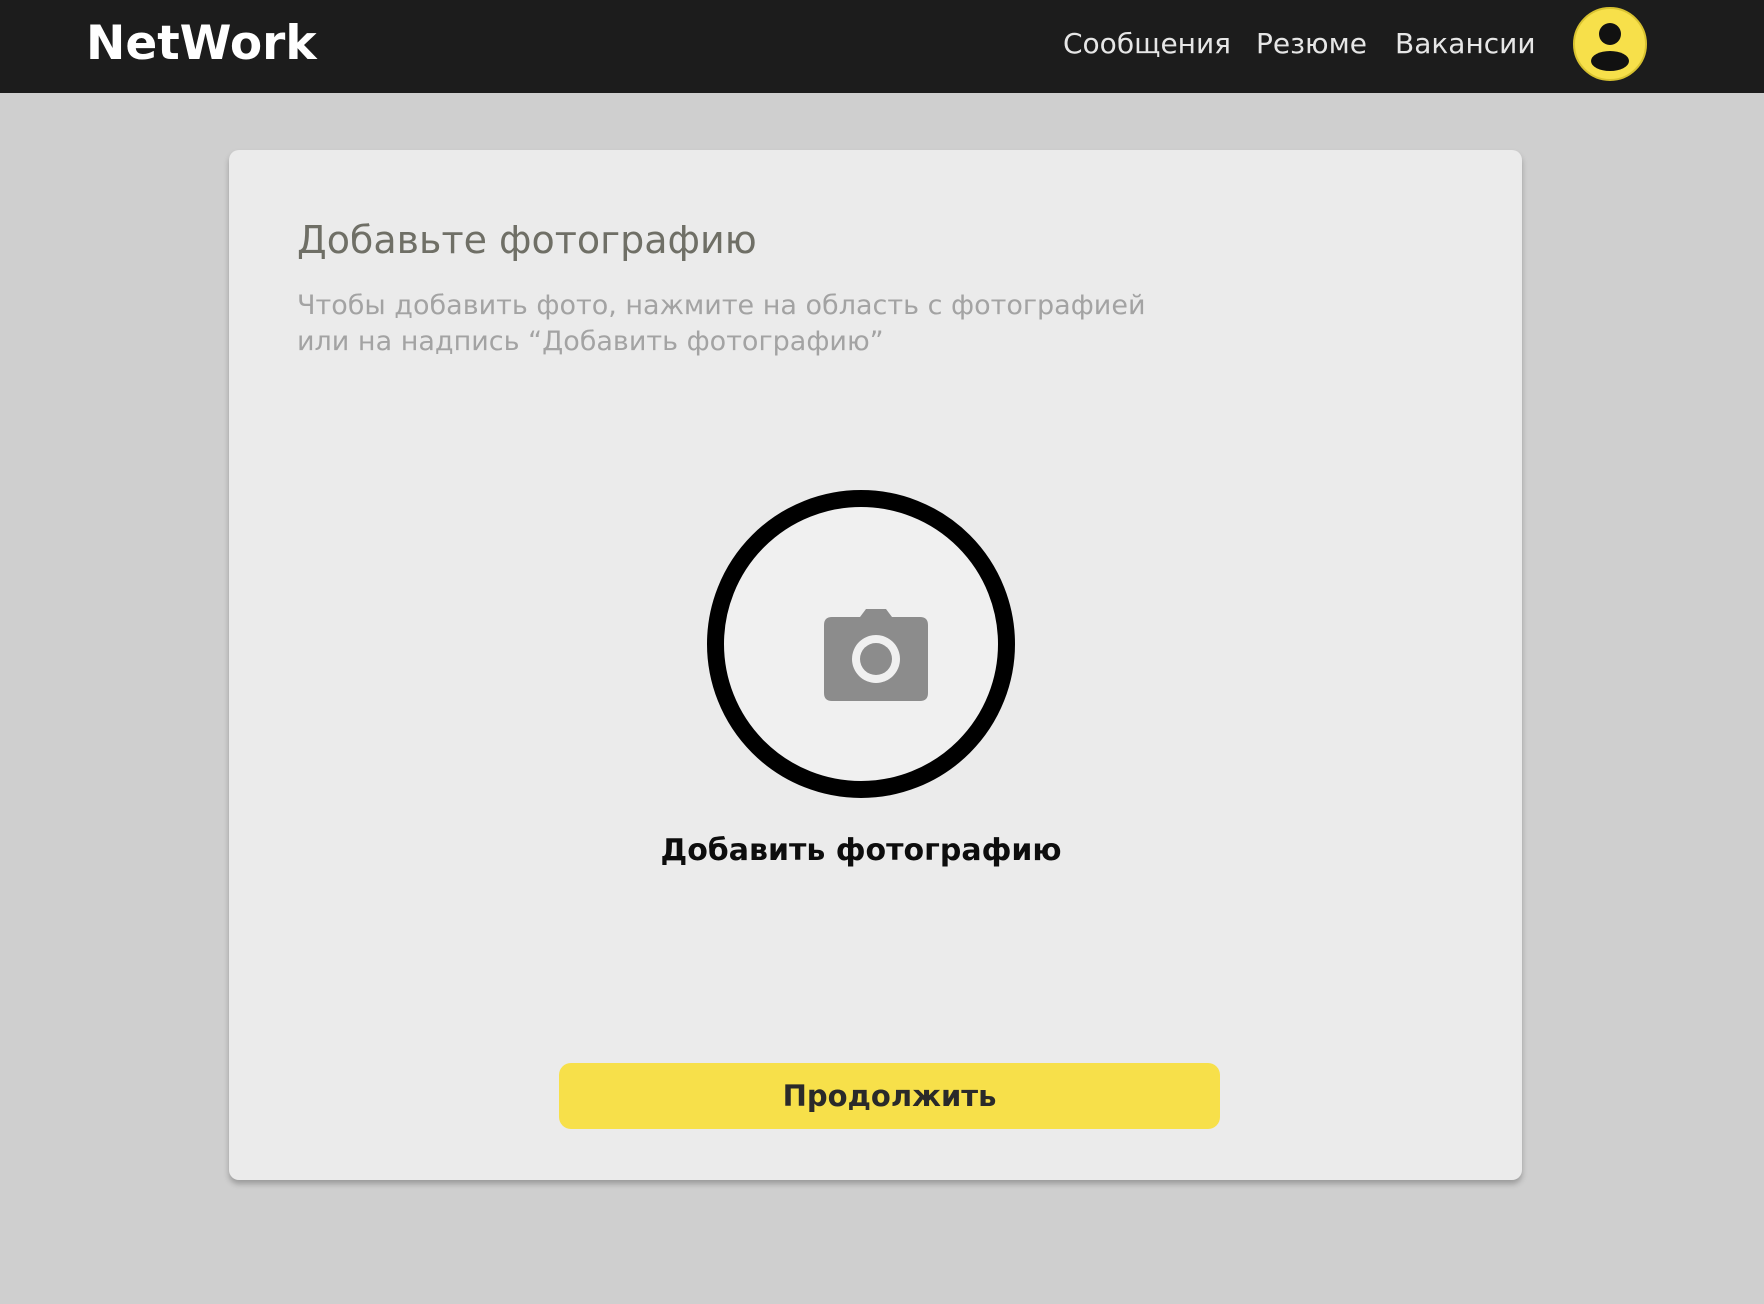 Image resolution: width=1764 pixels, height=1304 pixels. Describe the element at coordinates (861, 851) in the screenshot. I see `add-photo-link: Добавить фотографию` at that location.